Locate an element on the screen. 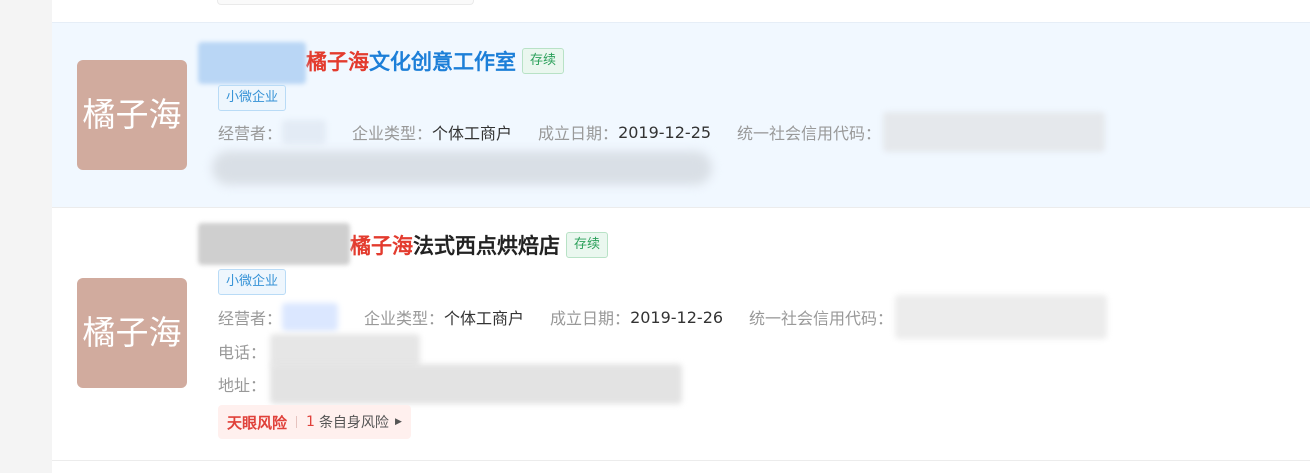 Image resolution: width=1310 pixels, height=473 pixels. phone-row: 电话： is located at coordinates (319, 351).